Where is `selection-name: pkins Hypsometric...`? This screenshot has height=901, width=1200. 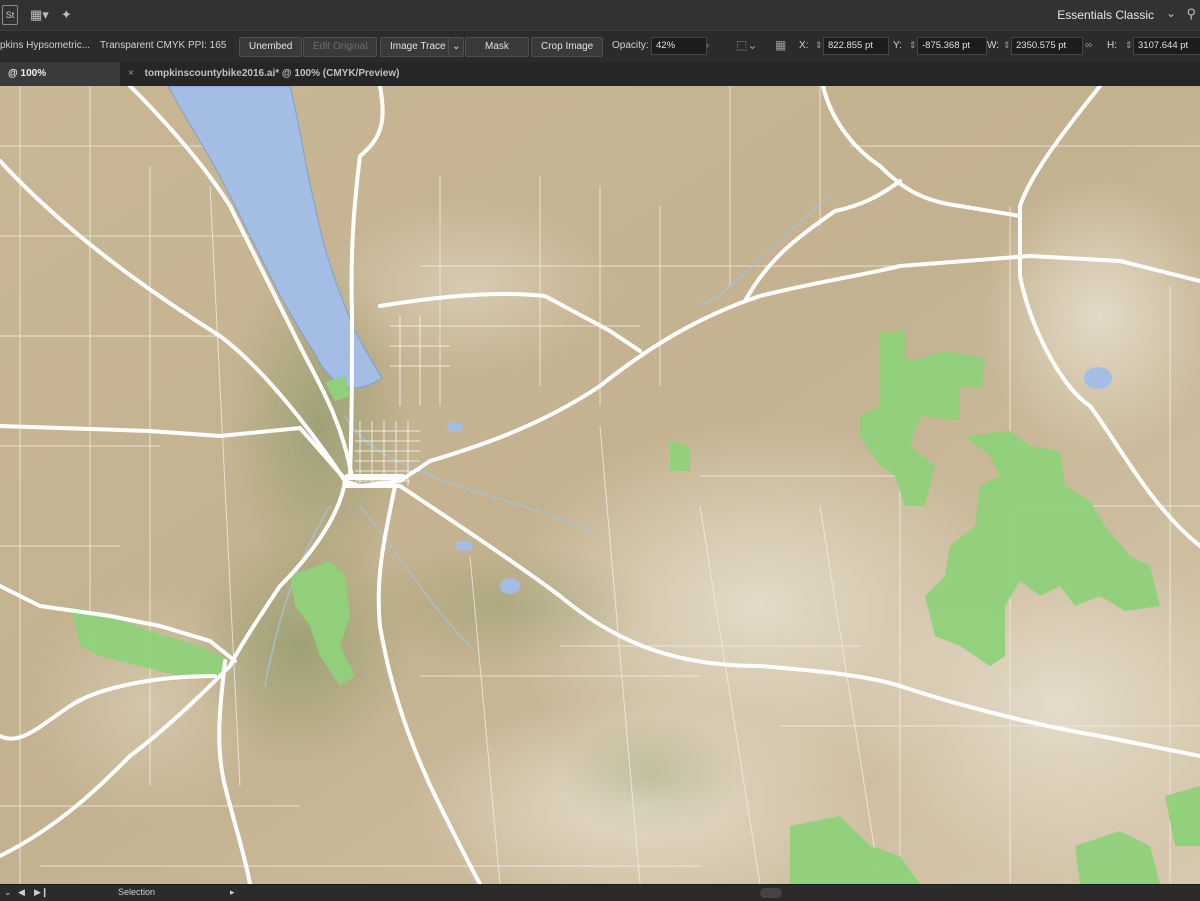
selection-name: pkins Hypsometric... is located at coordinates (45, 45).